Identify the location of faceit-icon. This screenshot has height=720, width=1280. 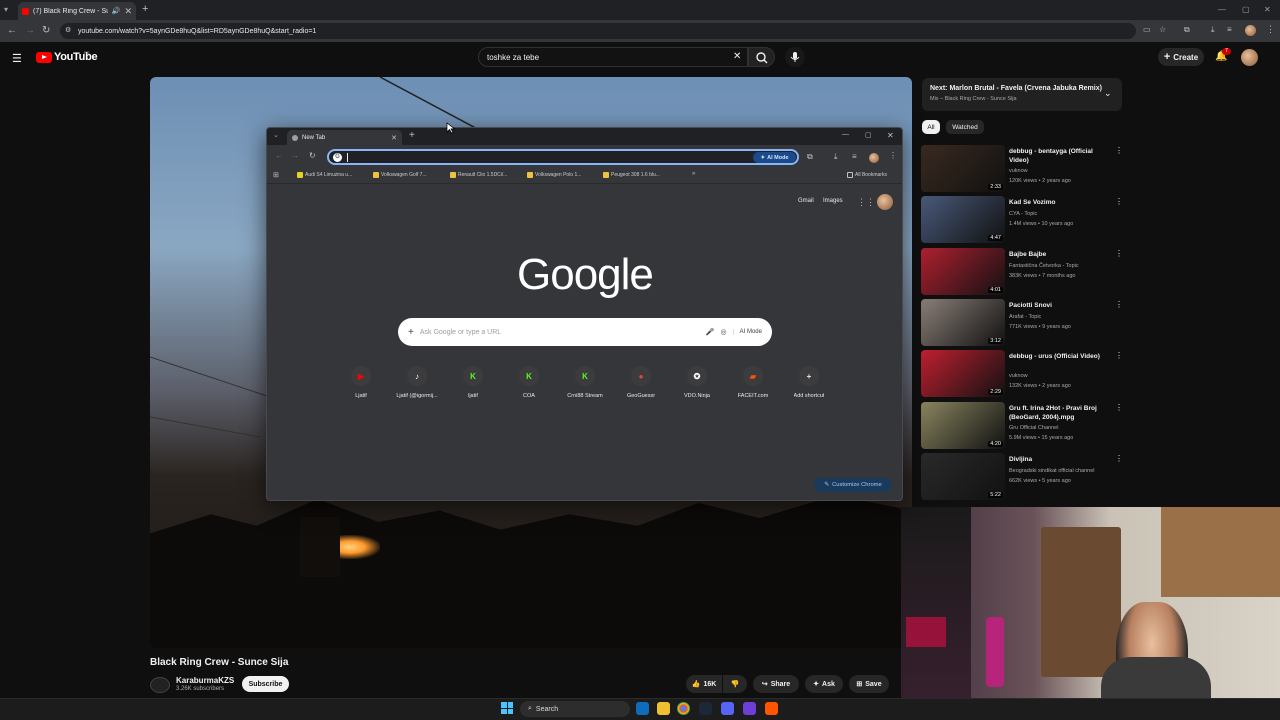
(771, 708).